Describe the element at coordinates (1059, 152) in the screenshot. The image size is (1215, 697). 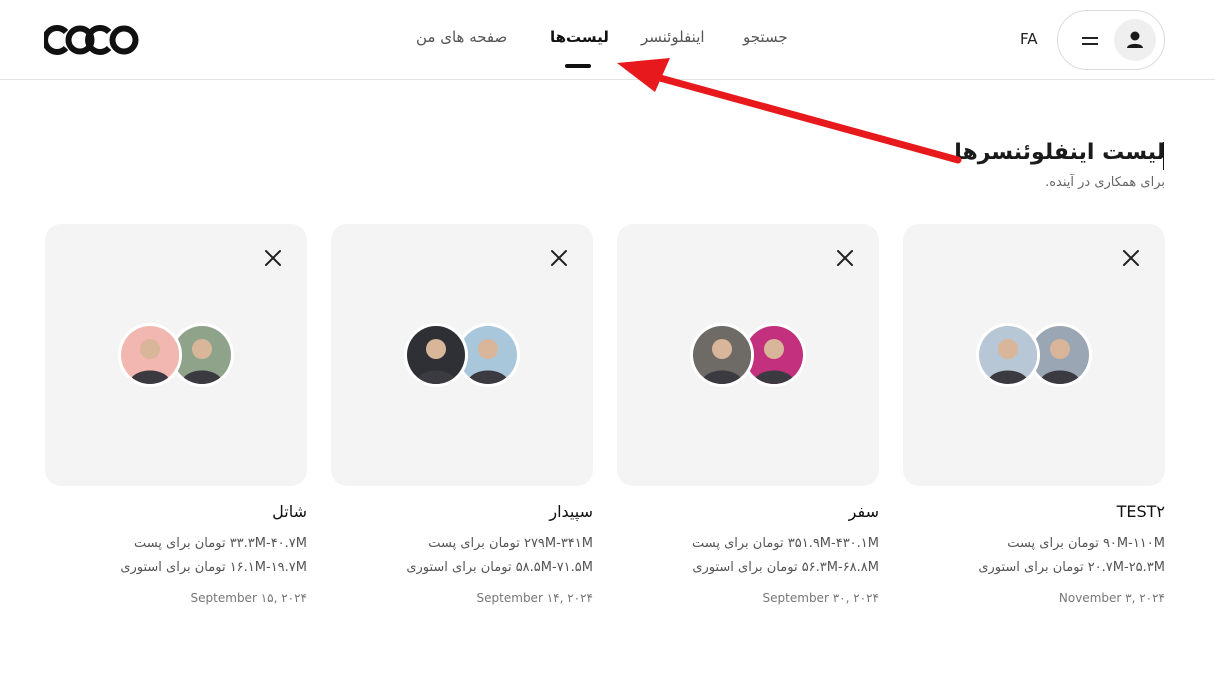
I see `page-title: لیست اینفلوئنسرها` at that location.